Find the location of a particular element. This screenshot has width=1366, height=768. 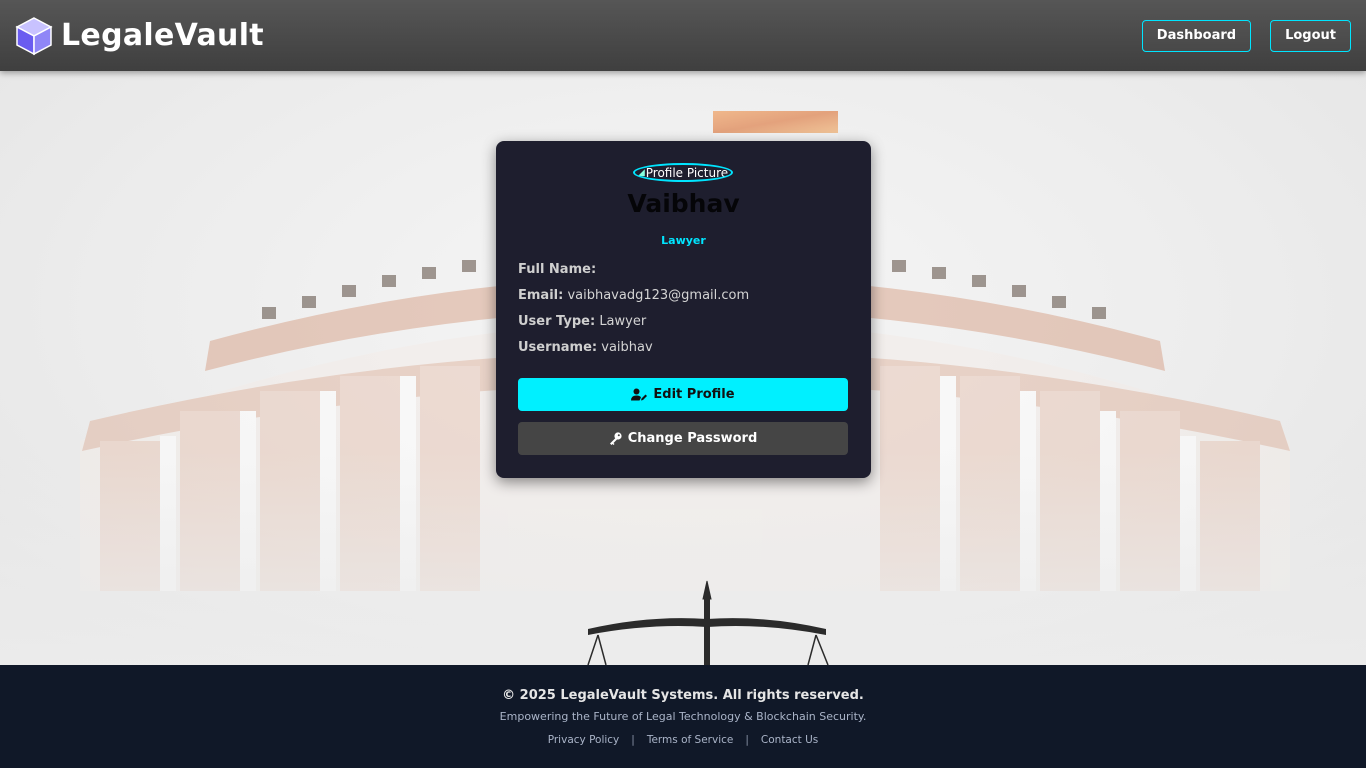

field-full-name: Full Name: is located at coordinates (557, 269).